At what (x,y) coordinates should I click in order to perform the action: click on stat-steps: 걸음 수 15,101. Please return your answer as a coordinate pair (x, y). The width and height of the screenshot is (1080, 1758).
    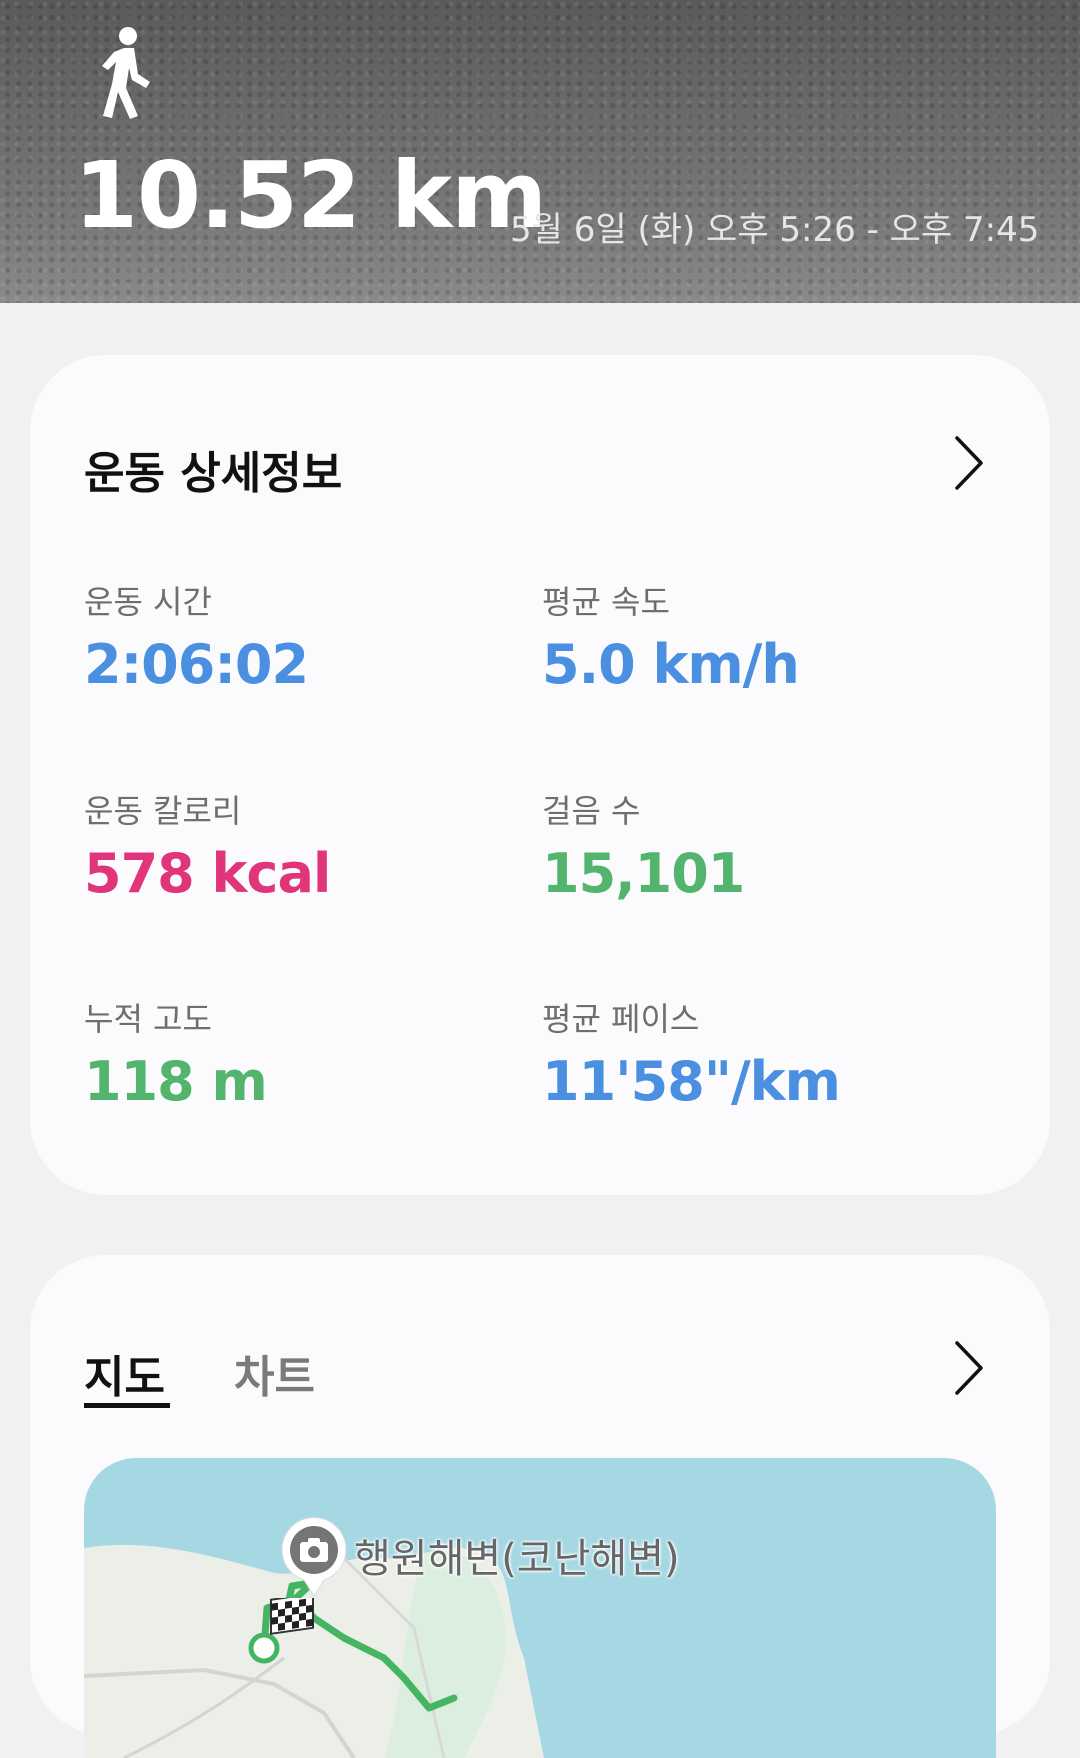
    Looking at the image, I should click on (643, 845).